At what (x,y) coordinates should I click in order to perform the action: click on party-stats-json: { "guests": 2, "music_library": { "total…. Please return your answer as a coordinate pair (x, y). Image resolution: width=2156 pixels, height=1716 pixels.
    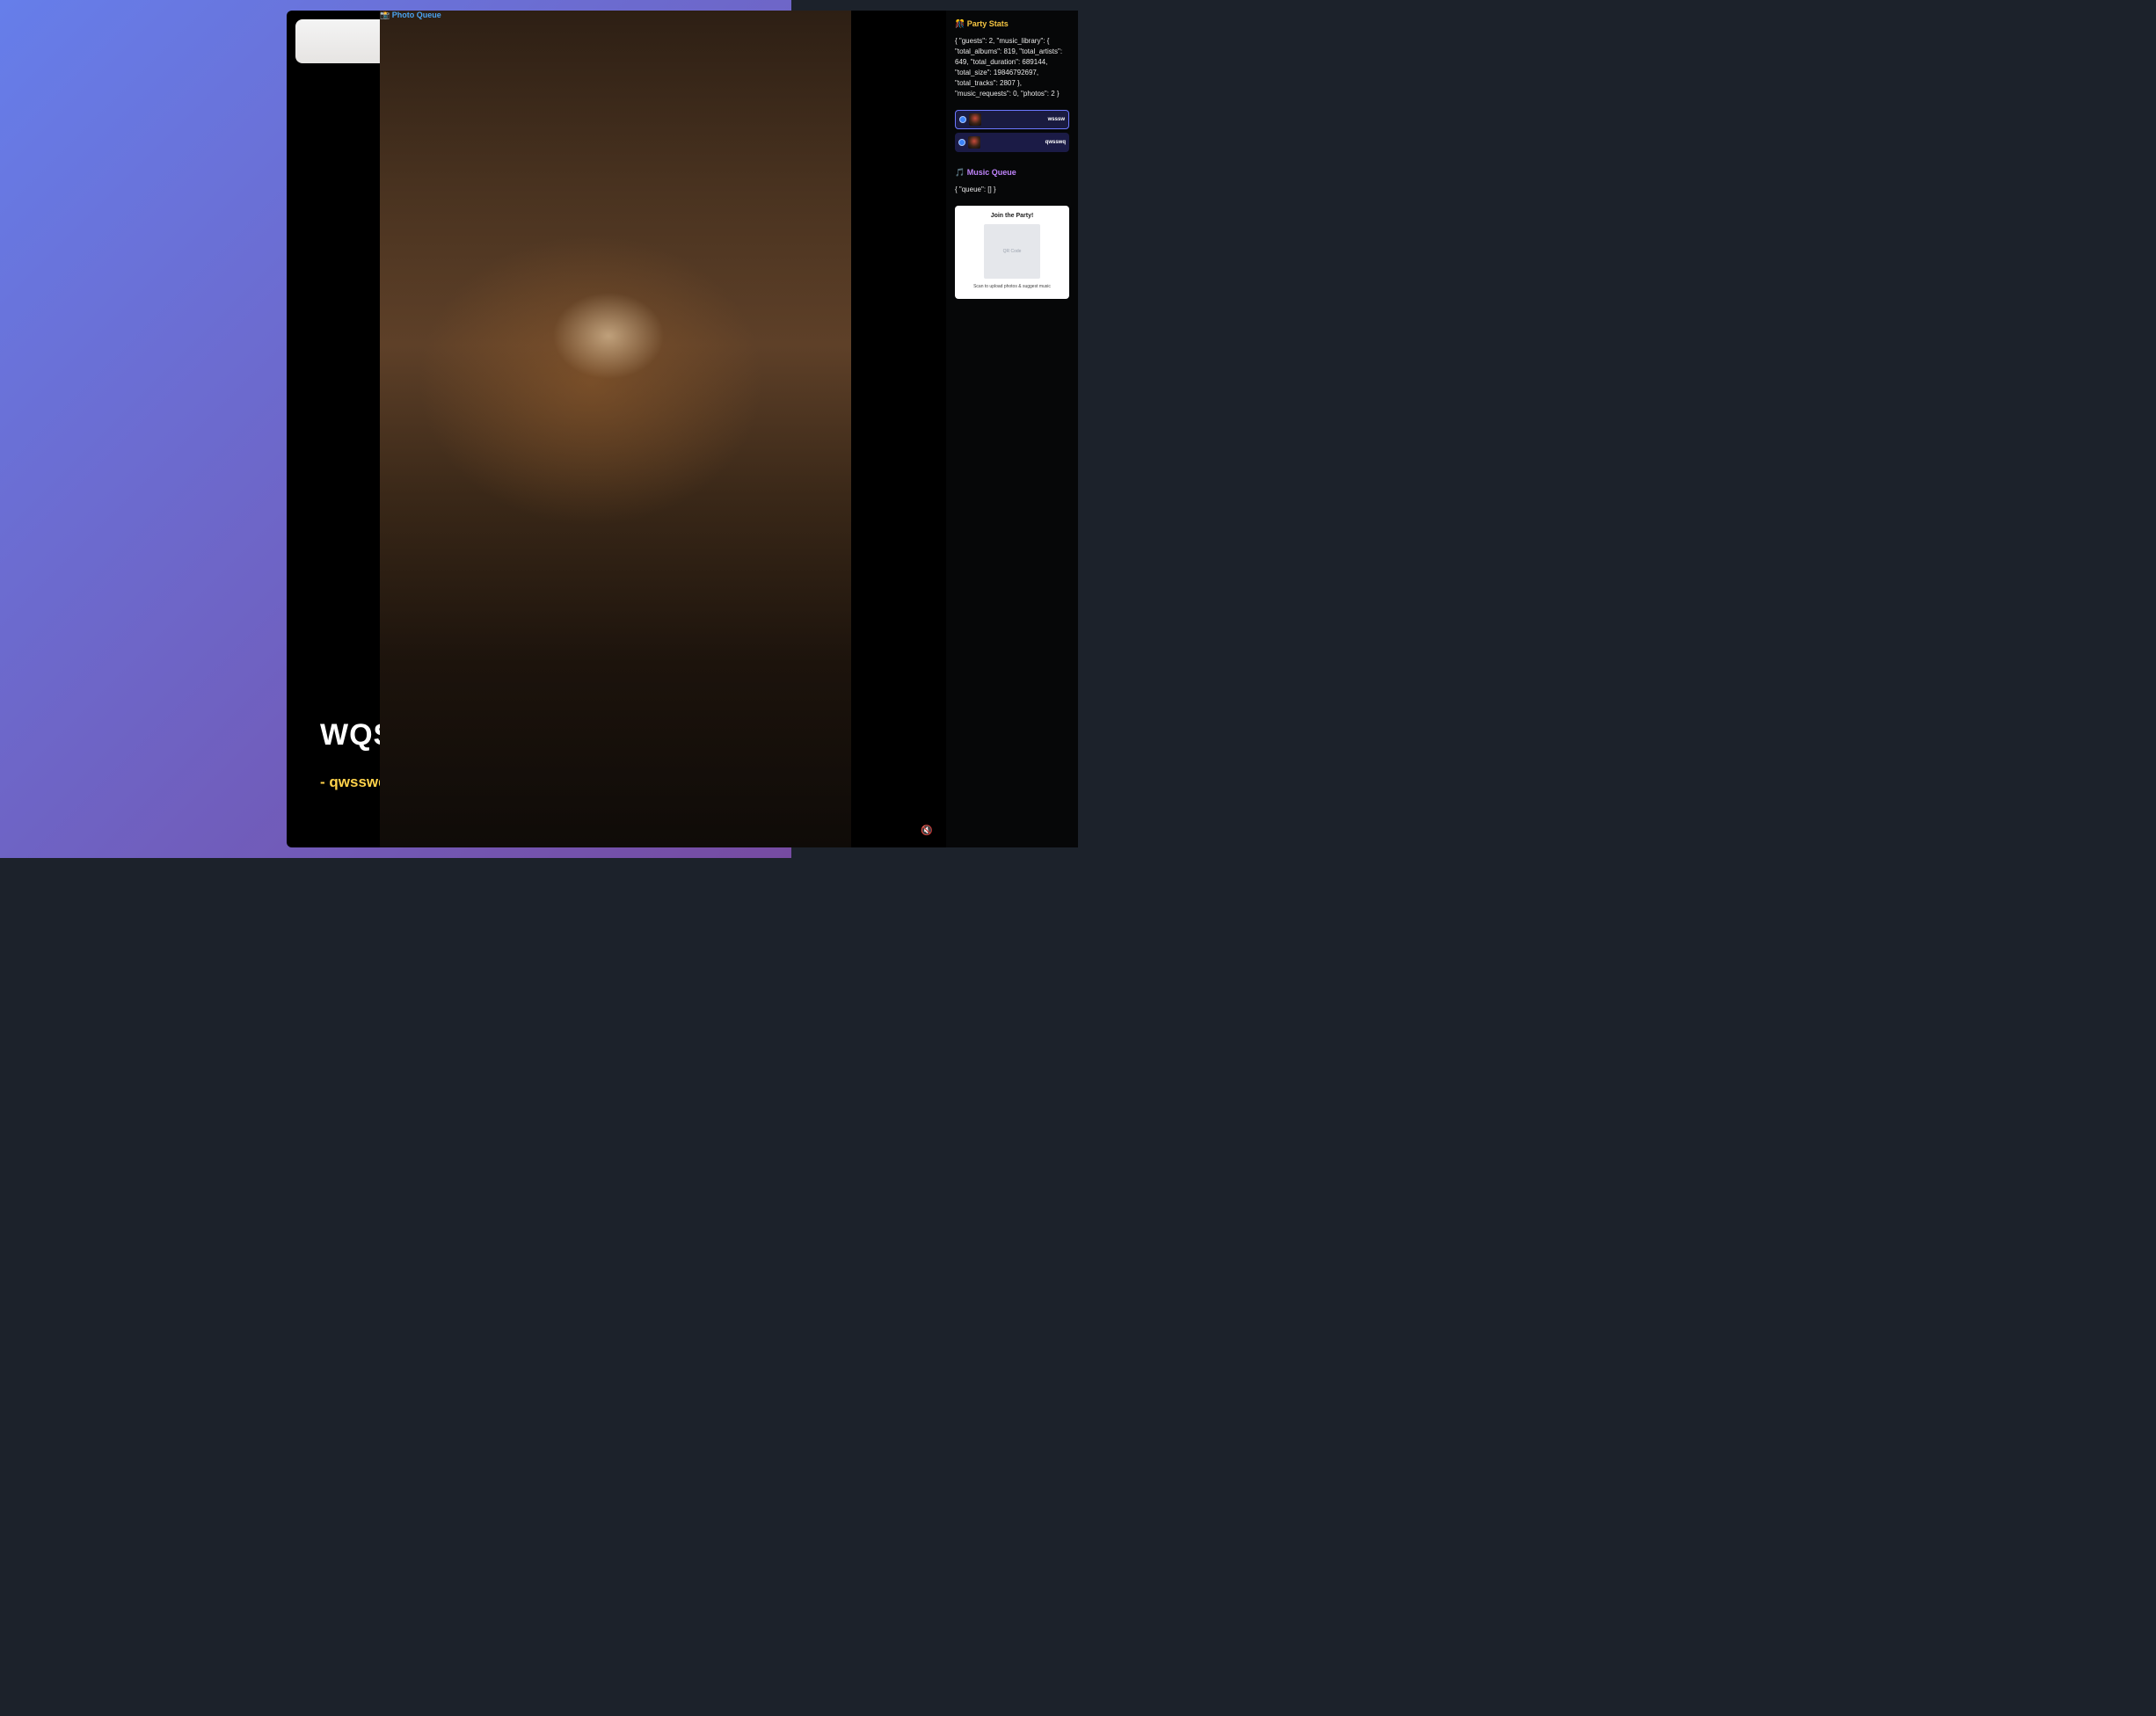
    Looking at the image, I should click on (1009, 67).